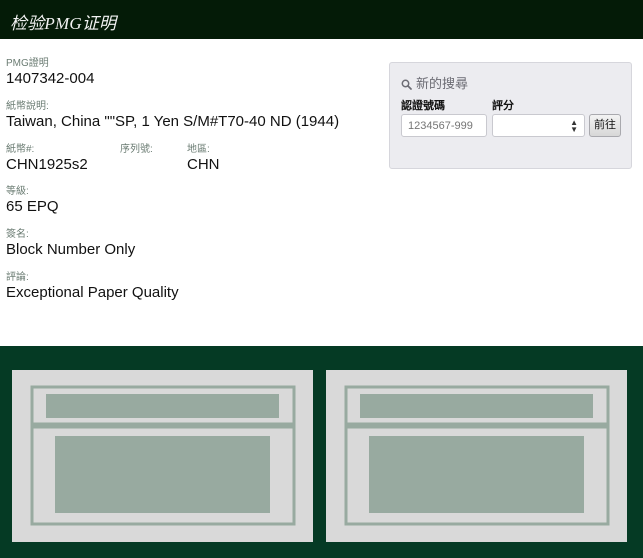  Describe the element at coordinates (17, 277) in the screenshot. I see `comments-label: 評論:` at that location.